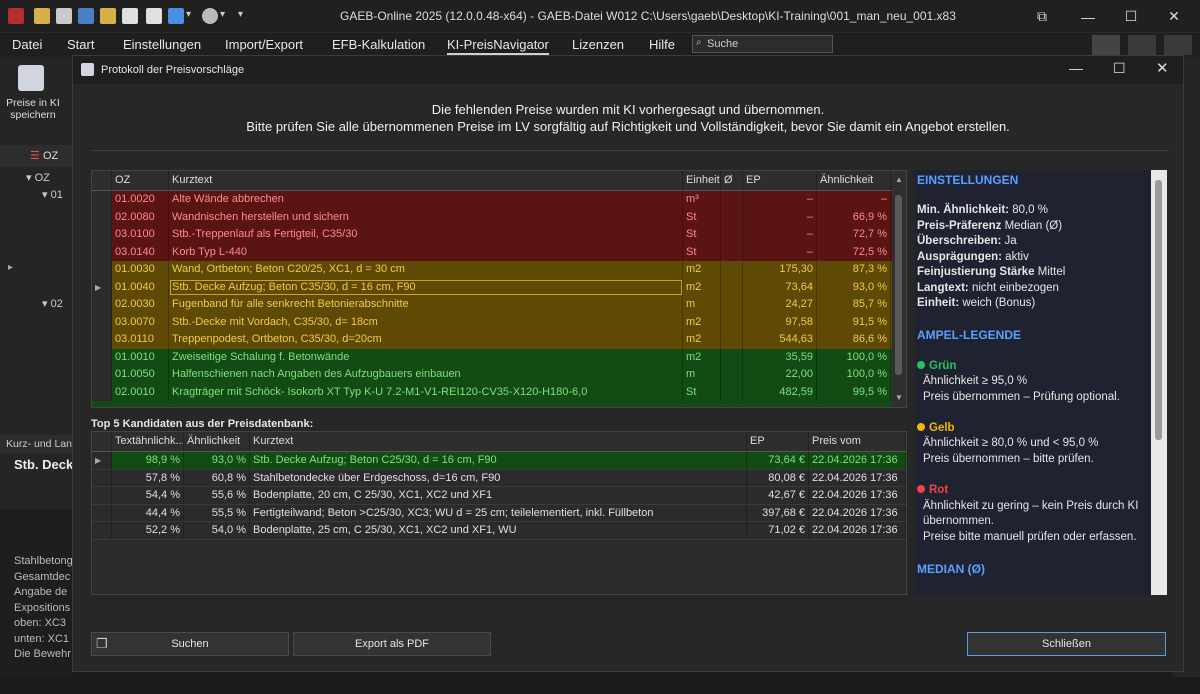 This screenshot has height=694, width=1200. I want to click on oz-cell: 03.0100, so click(140, 235).